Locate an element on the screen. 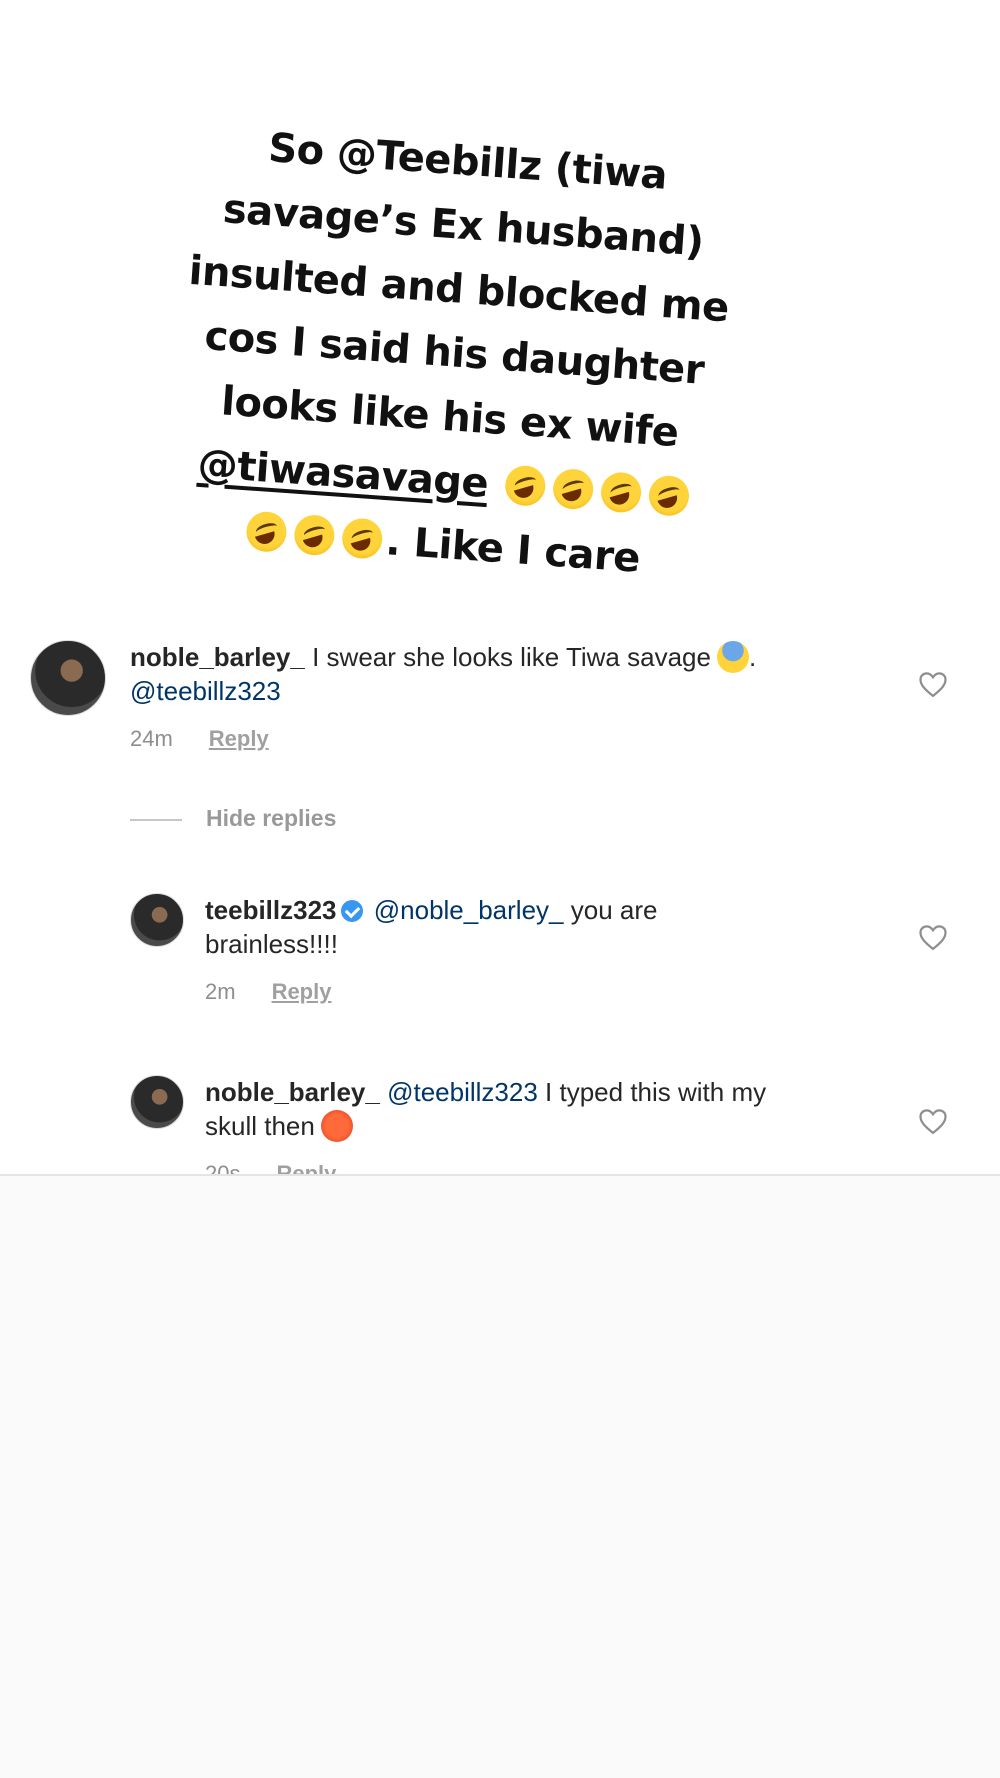  fearful-emoji is located at coordinates (732, 657).